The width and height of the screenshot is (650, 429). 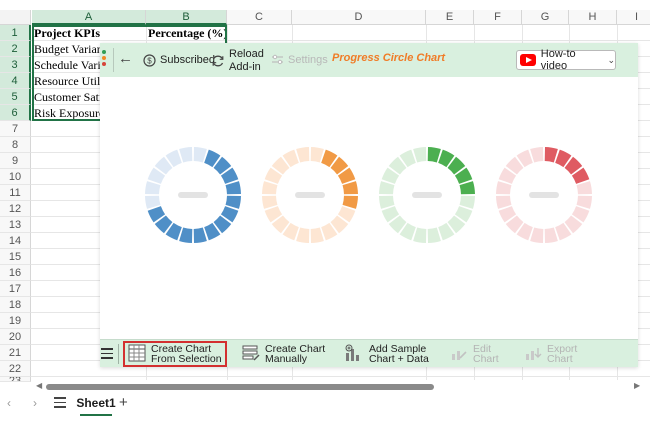 I want to click on row-header-14: 14, so click(x=15, y=241).